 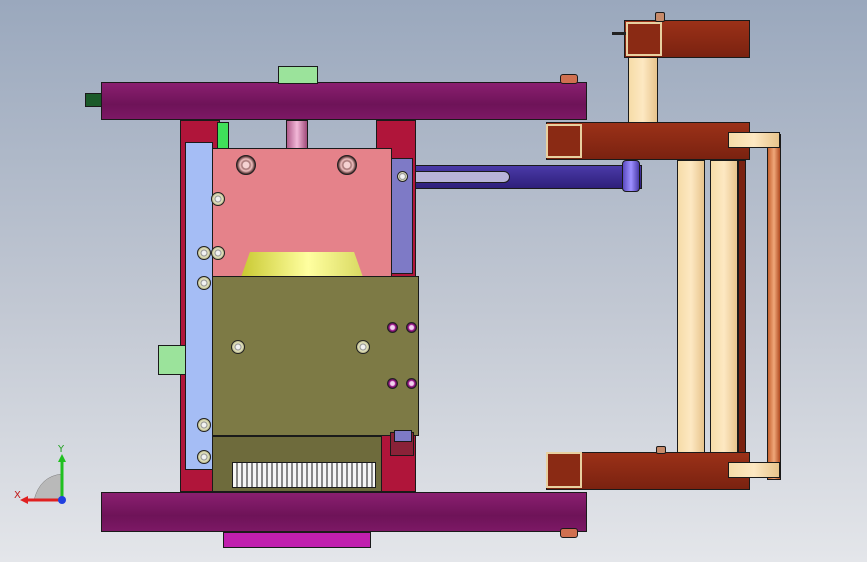 I want to click on green-latch, so click(x=223, y=136).